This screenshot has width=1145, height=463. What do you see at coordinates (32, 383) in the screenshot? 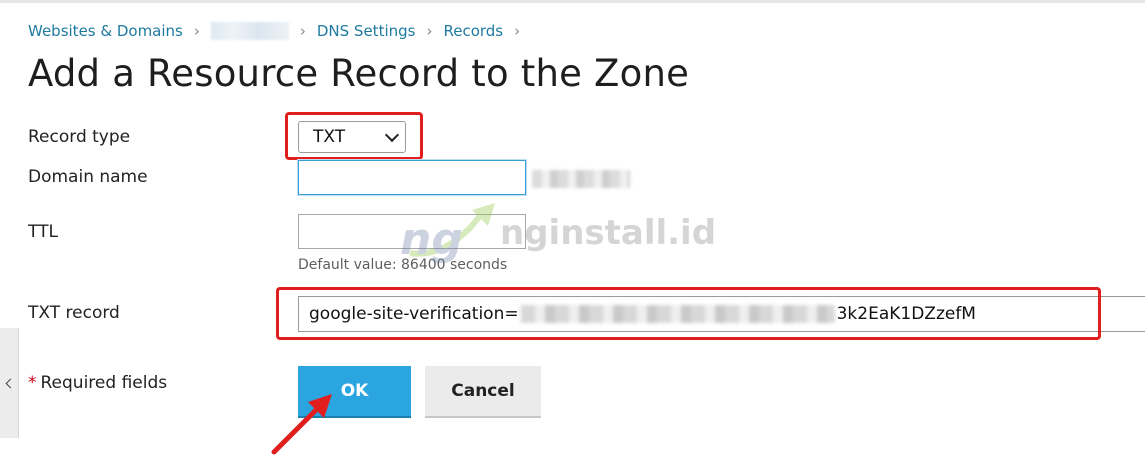
I see `required-star: *` at bounding box center [32, 383].